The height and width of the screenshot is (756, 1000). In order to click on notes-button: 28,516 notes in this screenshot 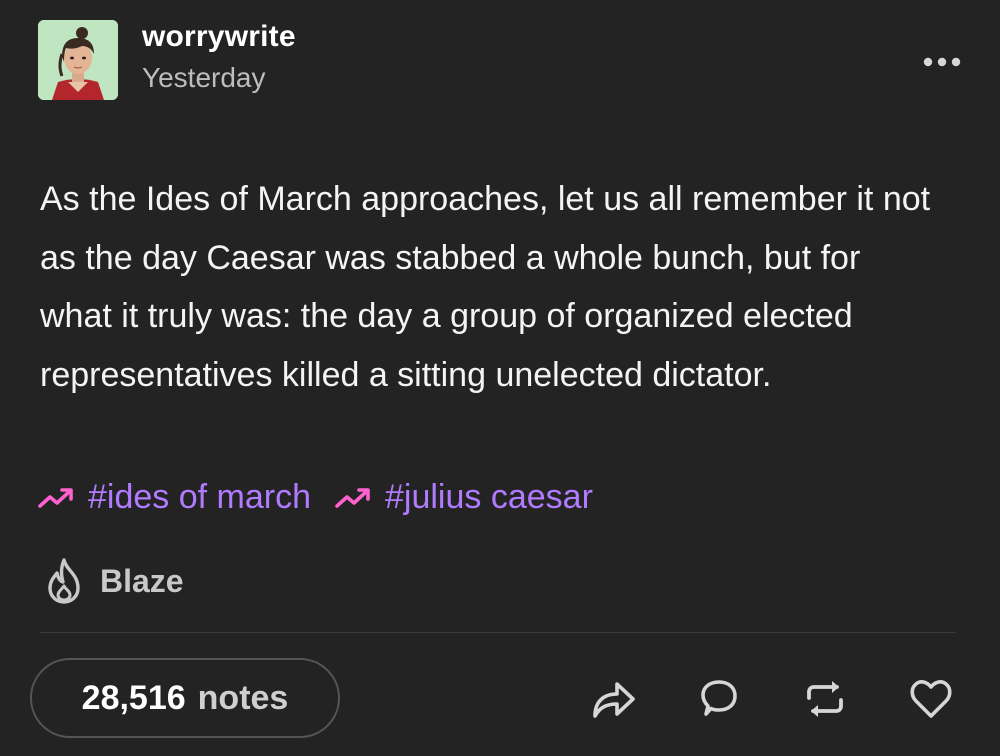, I will do `click(185, 698)`.